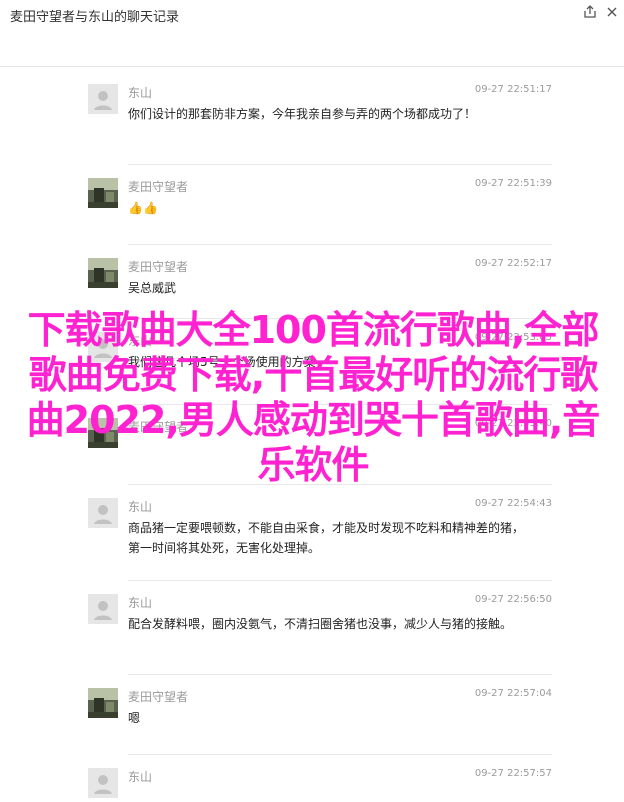 The width and height of the screenshot is (624, 802). I want to click on close-icon, so click(612, 12).